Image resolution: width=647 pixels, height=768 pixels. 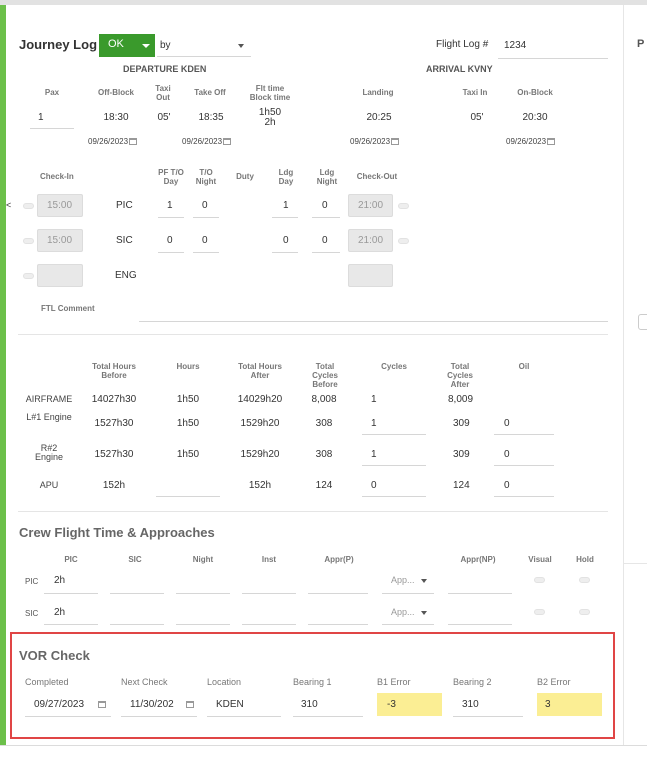 What do you see at coordinates (515, 45) in the screenshot?
I see `flight-log-input: 1234` at bounding box center [515, 45].